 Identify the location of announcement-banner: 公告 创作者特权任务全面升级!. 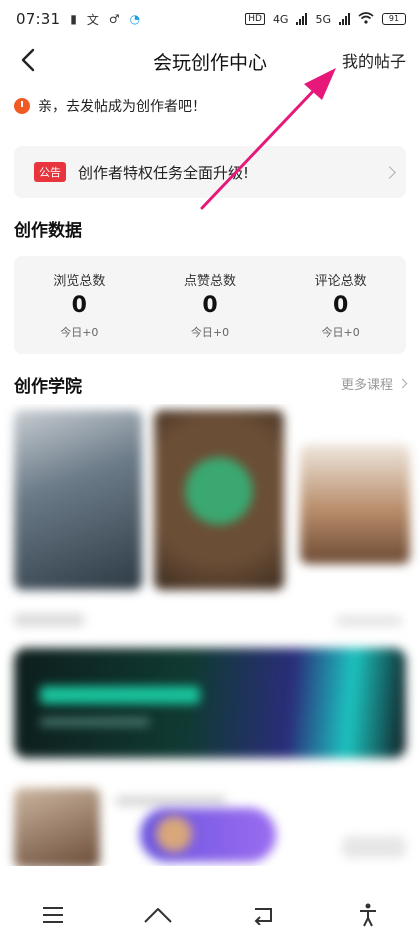
(210, 172).